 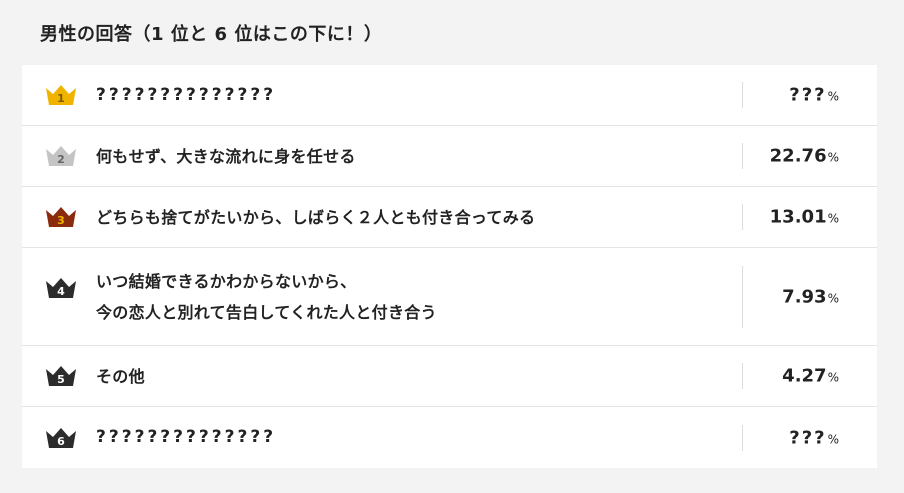 What do you see at coordinates (211, 34) in the screenshot?
I see `section-heading: 男性の回答（1 位と 6 位はこの下に！）` at bounding box center [211, 34].